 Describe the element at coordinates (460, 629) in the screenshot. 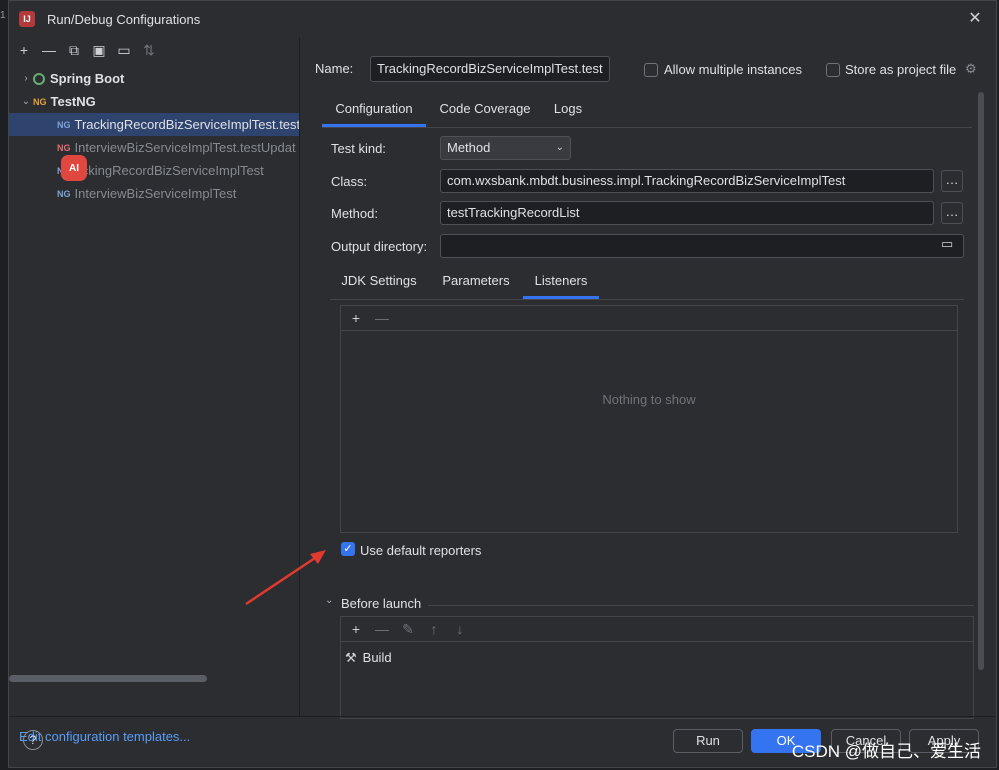

I see `move-down-icon: ↓` at that location.